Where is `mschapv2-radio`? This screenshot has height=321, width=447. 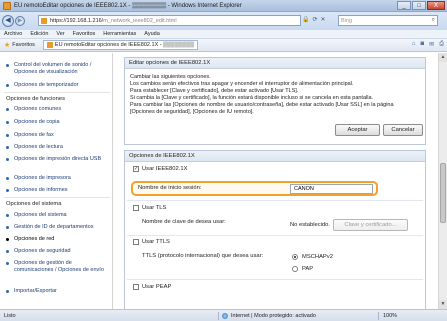 mschapv2-radio is located at coordinates (295, 257).